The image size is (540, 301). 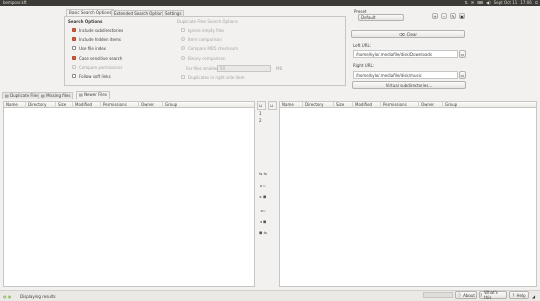 What do you see at coordinates (7, 296) in the screenshot?
I see `status-led-icons: ◍ ◍` at bounding box center [7, 296].